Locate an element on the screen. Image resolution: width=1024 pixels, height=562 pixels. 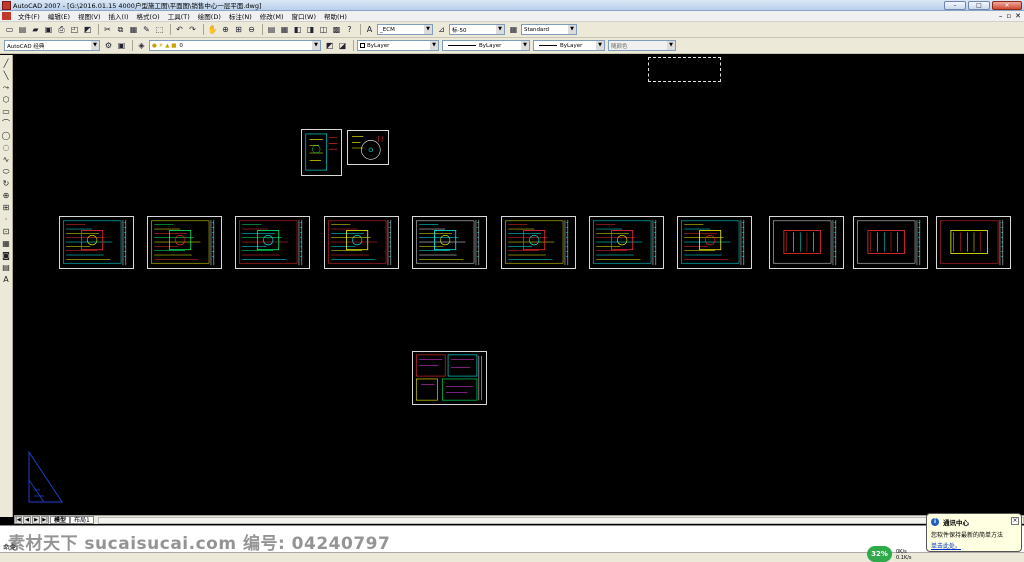
point-tool-icon: · is located at coordinates (6, 220).